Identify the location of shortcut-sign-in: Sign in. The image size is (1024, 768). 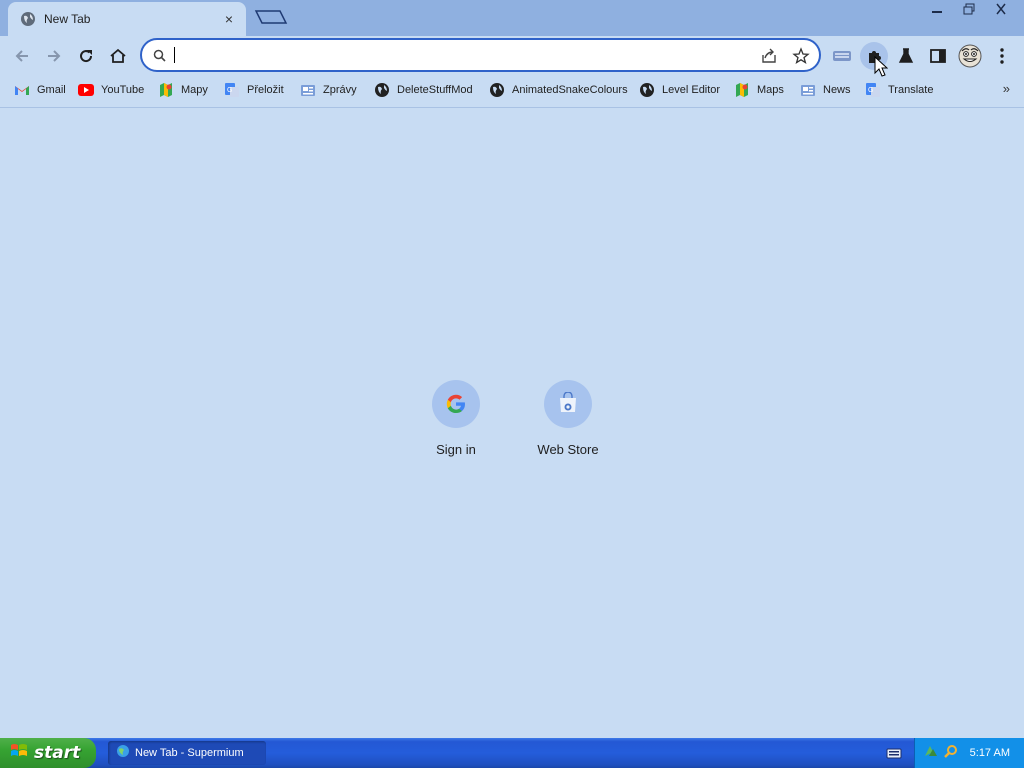
(456, 422).